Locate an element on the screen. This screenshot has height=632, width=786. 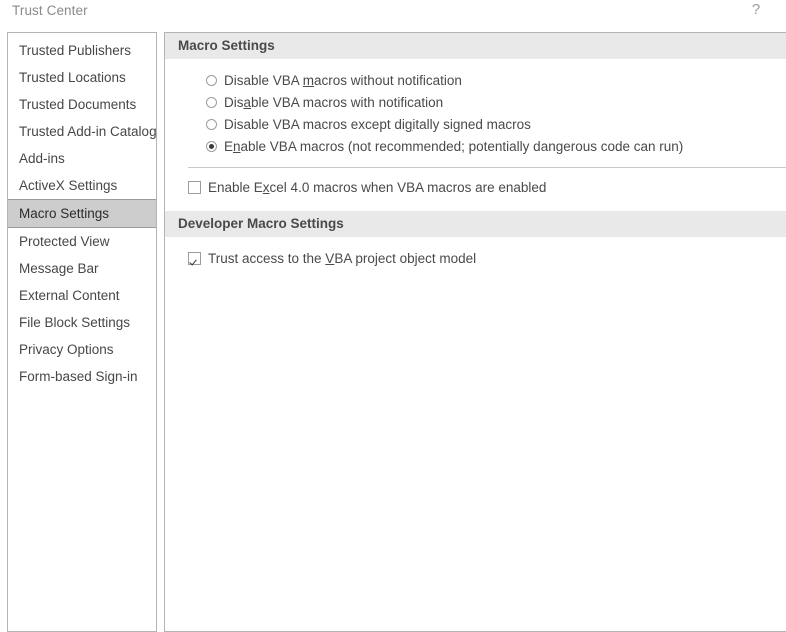
developer-macro-settings-section-header: Developer Macro Settings is located at coordinates (475, 224).